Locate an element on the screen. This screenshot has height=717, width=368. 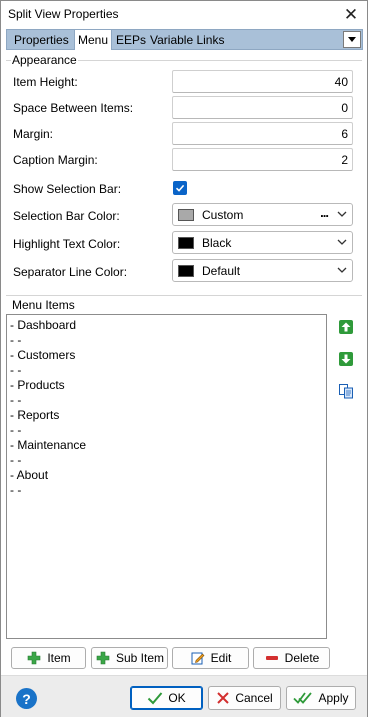
tab-menu: Menu is located at coordinates (93, 39).